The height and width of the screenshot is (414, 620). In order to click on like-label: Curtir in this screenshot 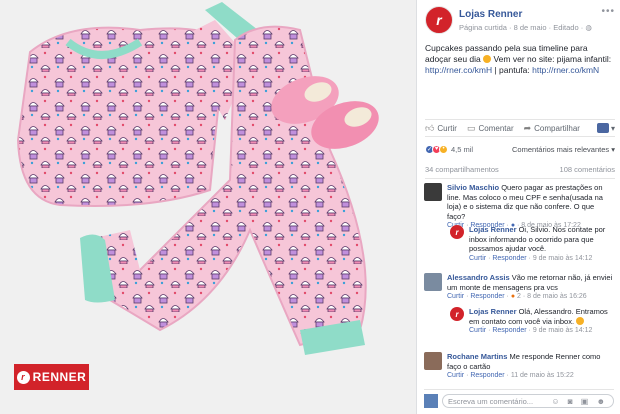, I will do `click(447, 128)`.